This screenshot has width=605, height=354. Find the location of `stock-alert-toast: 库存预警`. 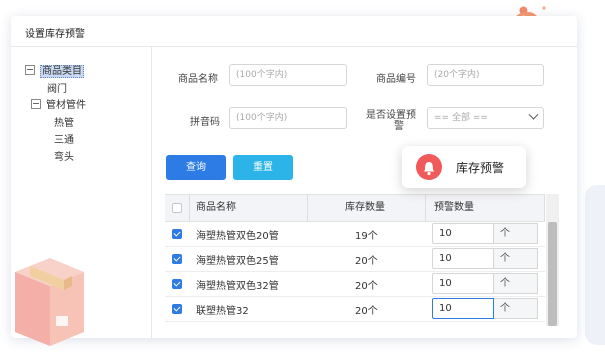

stock-alert-toast: 库存预警 is located at coordinates (464, 167).